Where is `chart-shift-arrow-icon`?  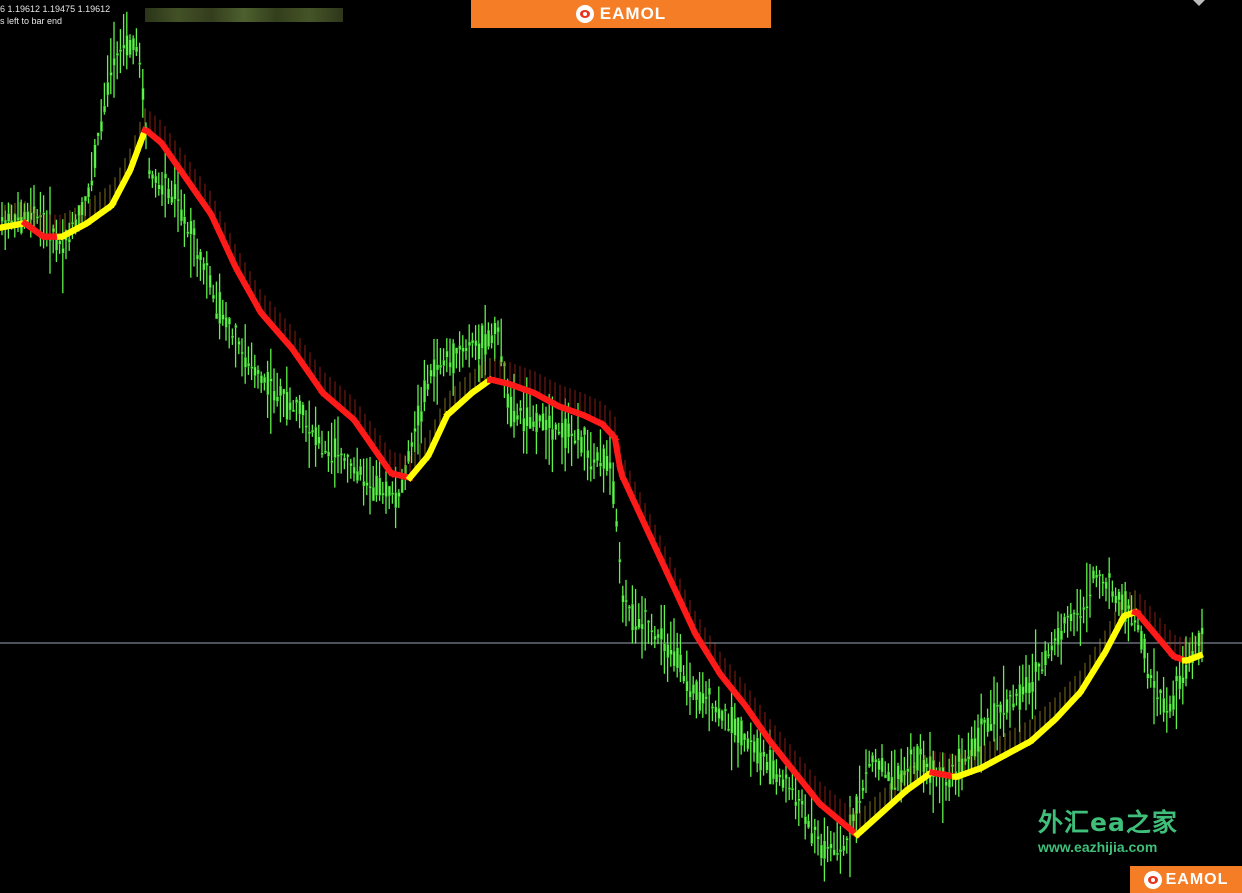
chart-shift-arrow-icon is located at coordinates (1199, 3).